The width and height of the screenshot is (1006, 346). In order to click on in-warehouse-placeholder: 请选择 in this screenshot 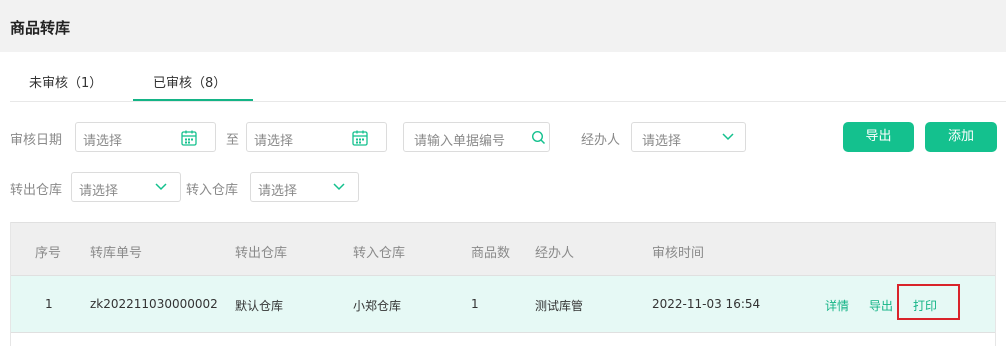, I will do `click(278, 191)`.